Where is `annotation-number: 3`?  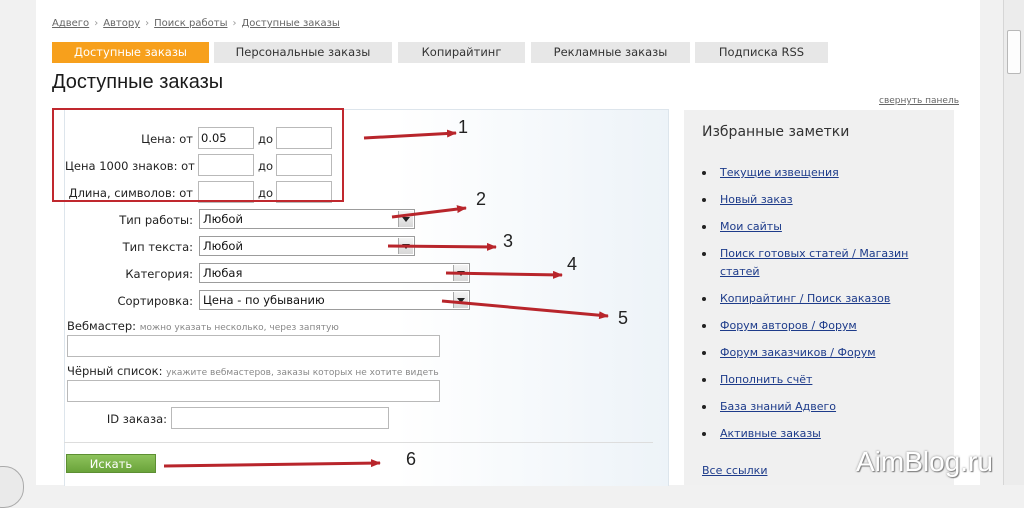 annotation-number: 3 is located at coordinates (508, 241).